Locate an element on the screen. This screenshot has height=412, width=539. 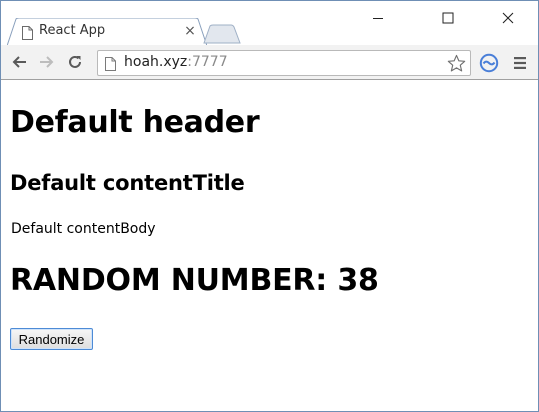
page-icon is located at coordinates (27, 32).